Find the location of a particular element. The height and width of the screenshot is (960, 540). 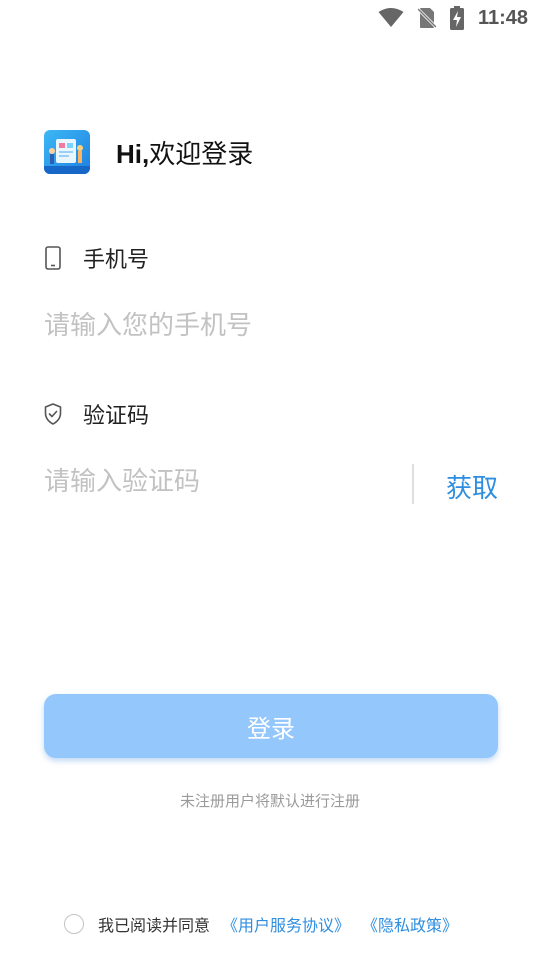

terms-link: 《用户服务协议》 is located at coordinates (286, 924).